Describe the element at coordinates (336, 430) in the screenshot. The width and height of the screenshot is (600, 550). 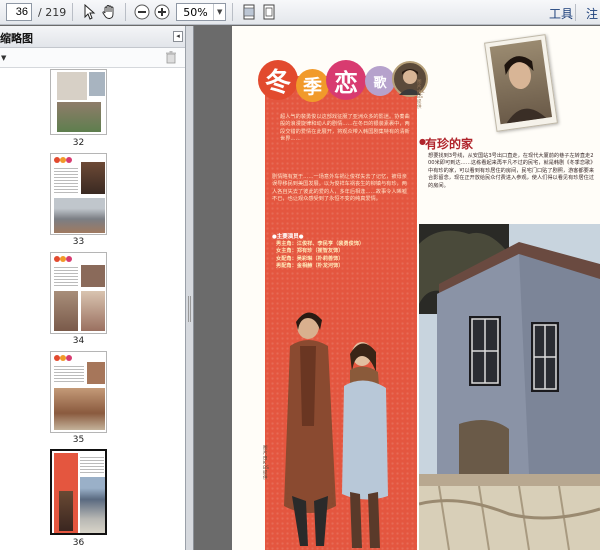
I see `couple-photo` at that location.